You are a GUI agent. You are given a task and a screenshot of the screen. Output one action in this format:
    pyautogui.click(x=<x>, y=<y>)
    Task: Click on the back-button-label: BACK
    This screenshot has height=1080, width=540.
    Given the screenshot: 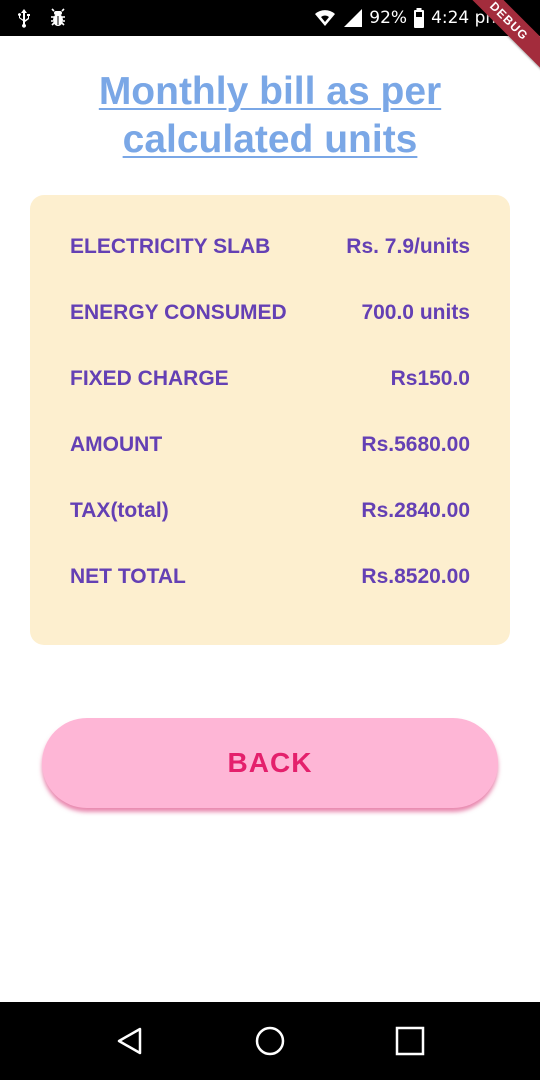 What is the action you would take?
    pyautogui.click(x=270, y=762)
    